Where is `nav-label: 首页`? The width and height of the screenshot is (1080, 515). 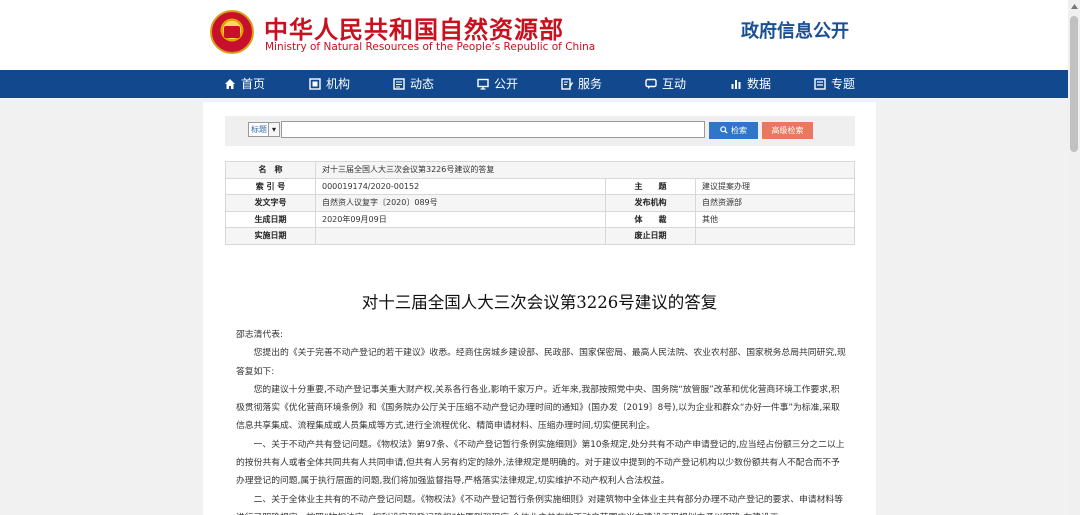
nav-label: 首页 is located at coordinates (253, 84).